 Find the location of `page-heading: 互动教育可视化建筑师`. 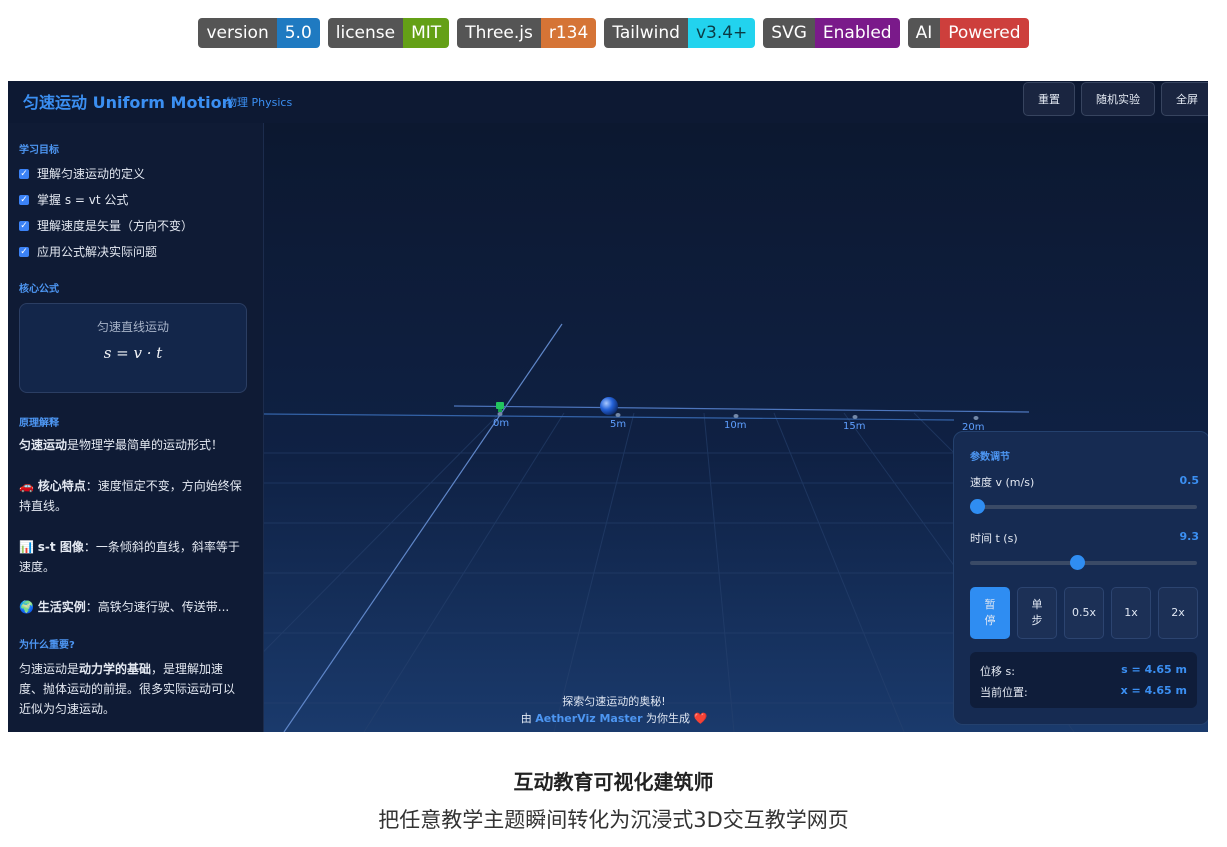

page-heading: 互动教育可视化建筑师 is located at coordinates (613, 782).